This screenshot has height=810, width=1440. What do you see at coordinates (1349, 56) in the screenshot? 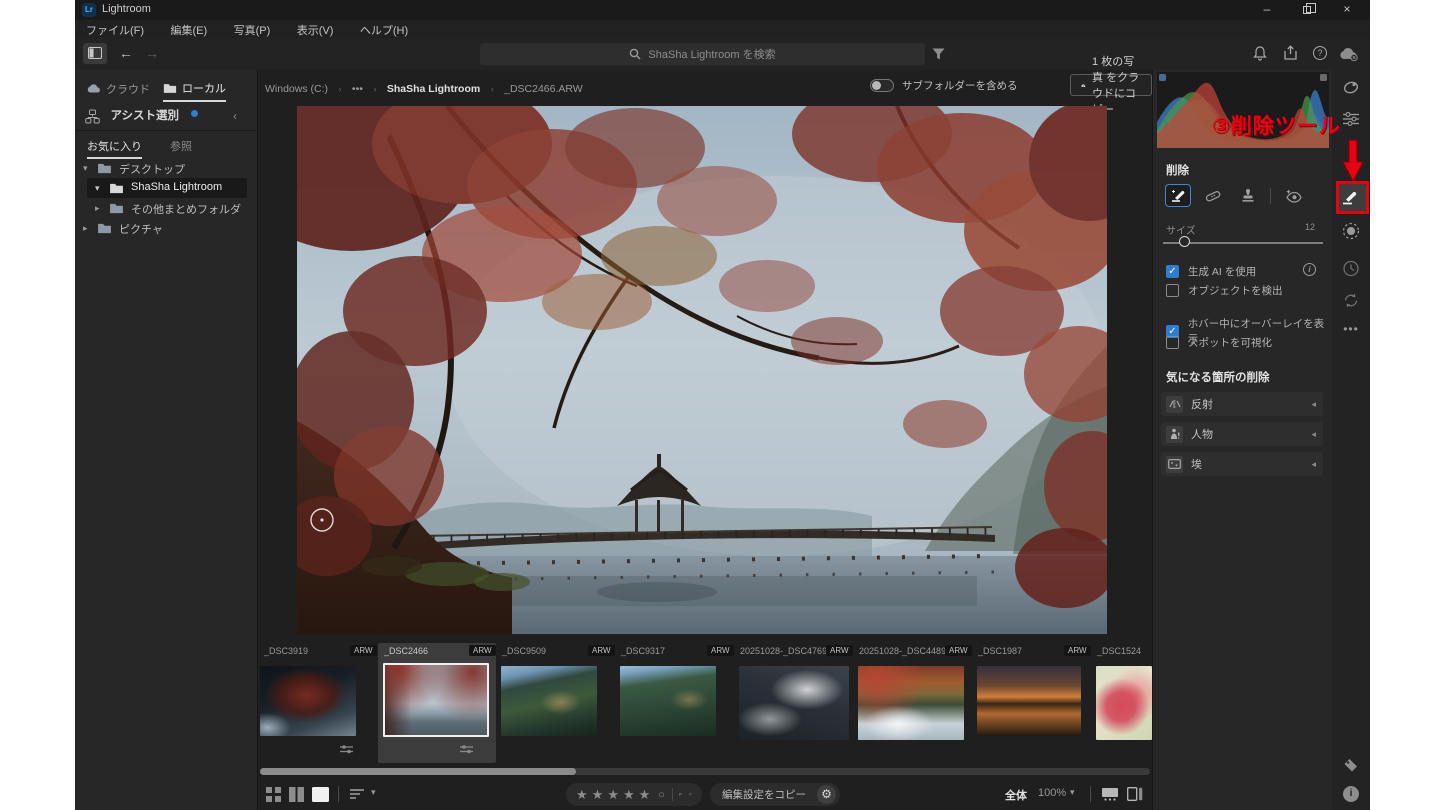
I see `cloud-sync-button` at bounding box center [1349, 56].